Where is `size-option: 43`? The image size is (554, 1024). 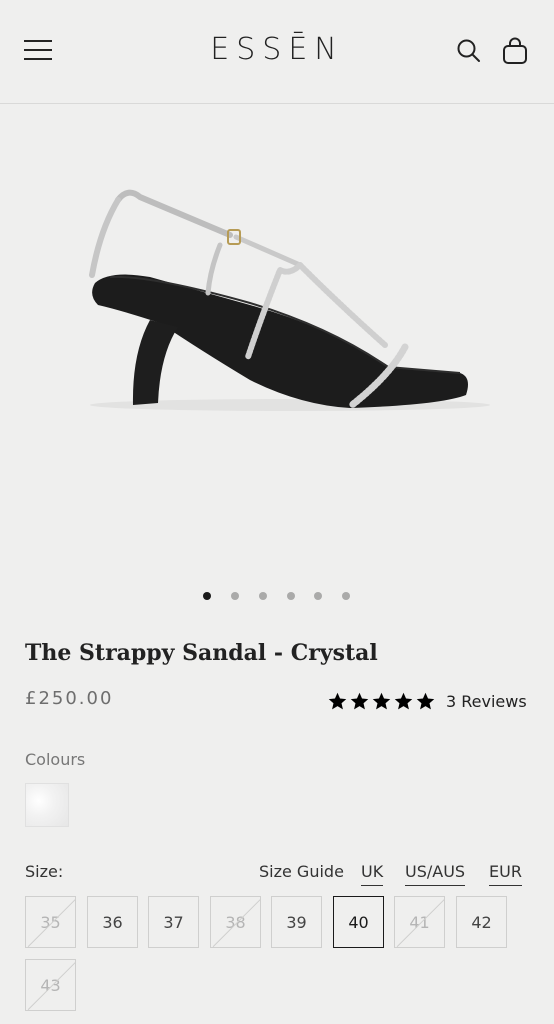
size-option: 43 is located at coordinates (50, 985).